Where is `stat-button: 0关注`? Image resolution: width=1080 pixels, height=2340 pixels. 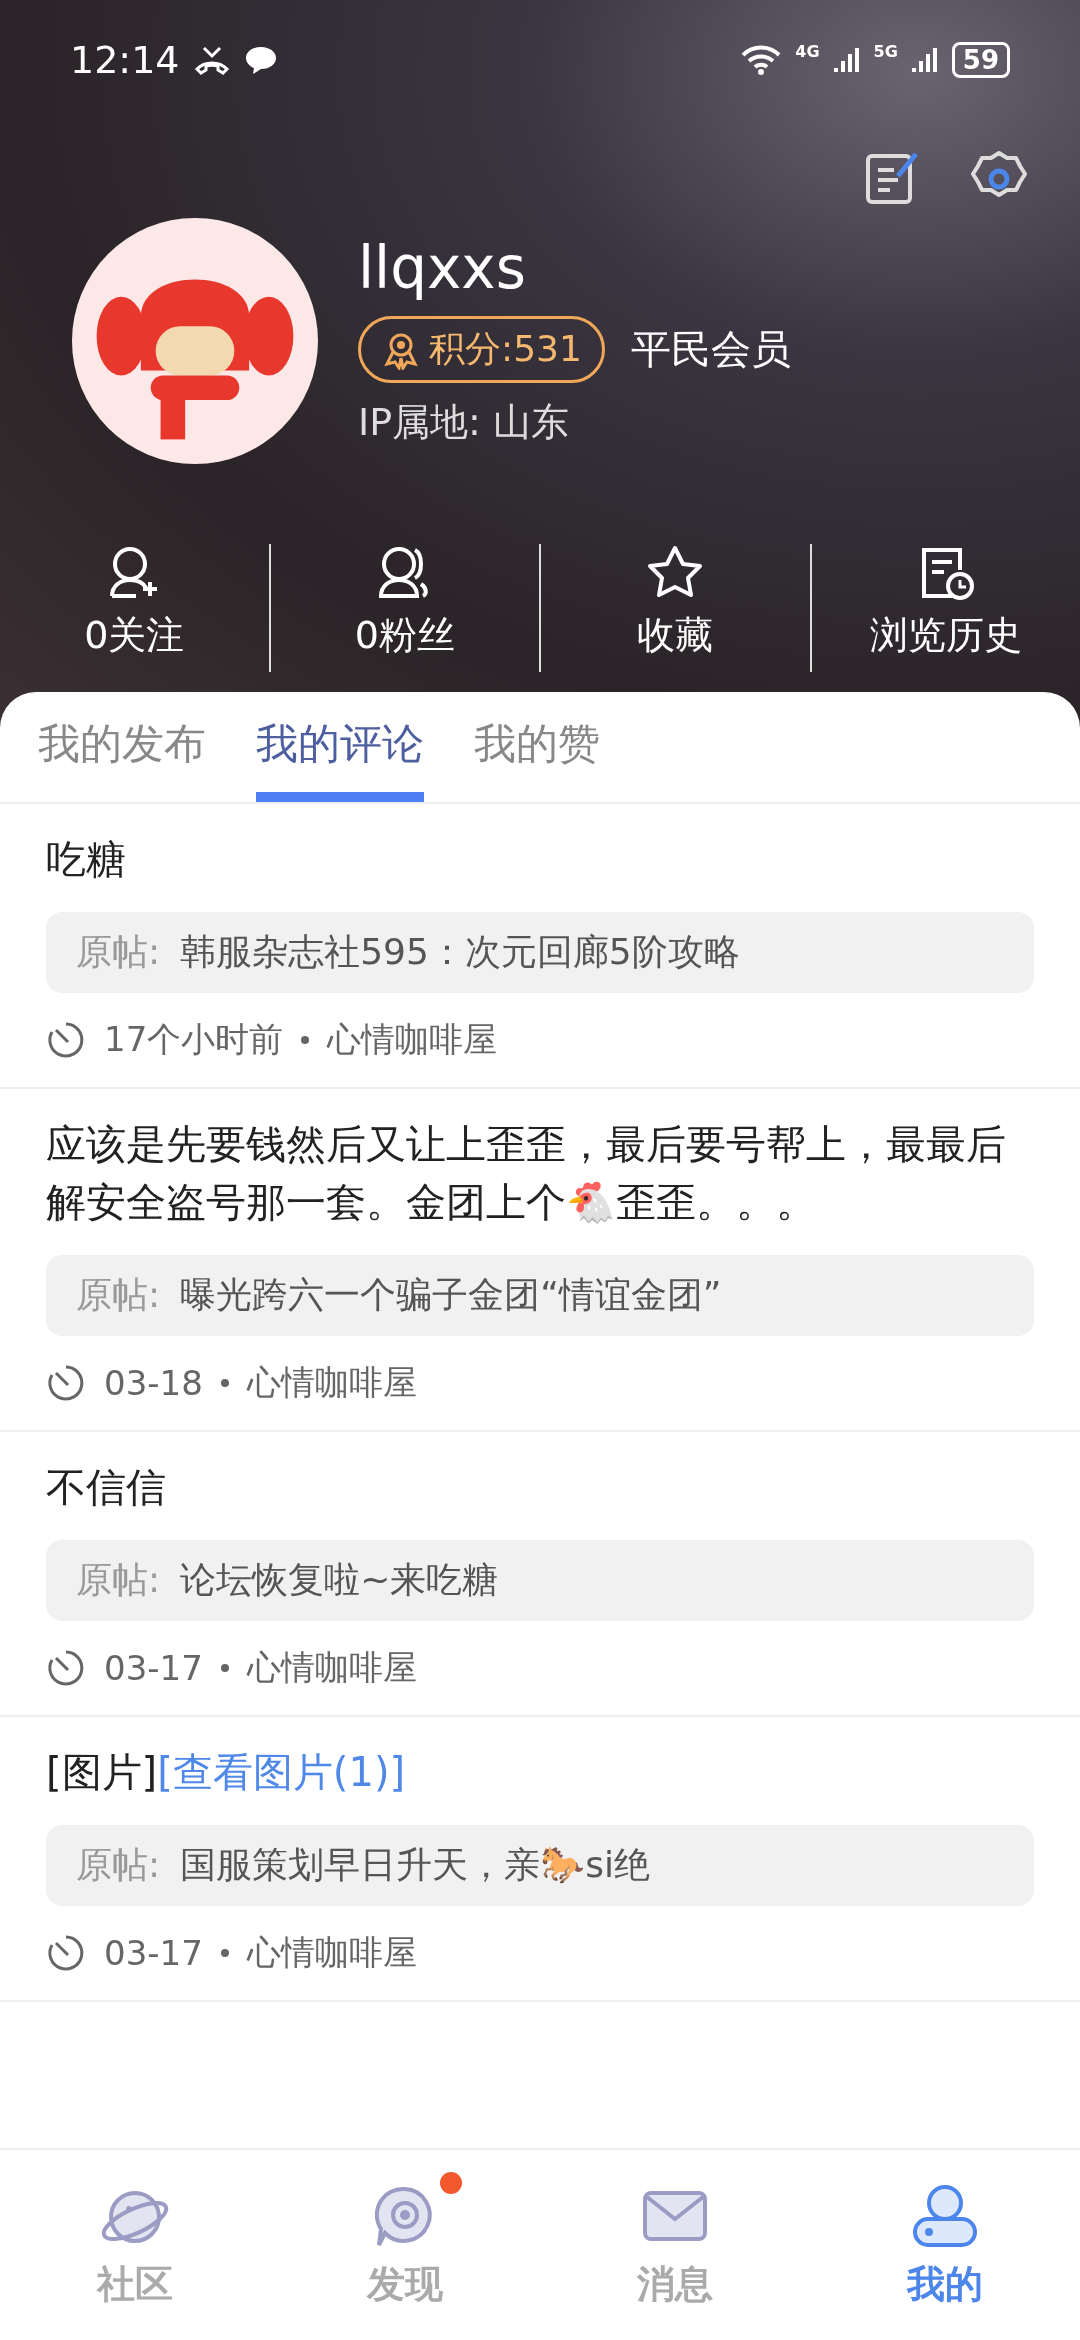 stat-button: 0关注 is located at coordinates (134, 608).